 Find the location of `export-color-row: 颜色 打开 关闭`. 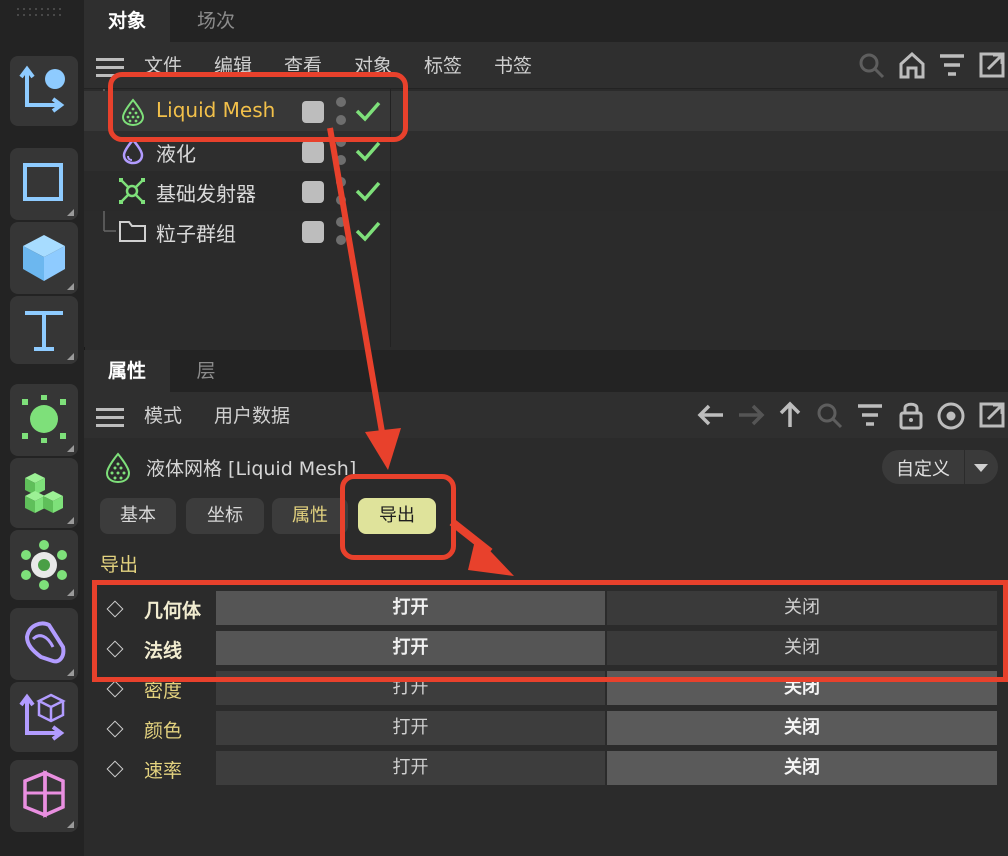

export-color-row: 颜色 打开 关闭 is located at coordinates (546, 729).